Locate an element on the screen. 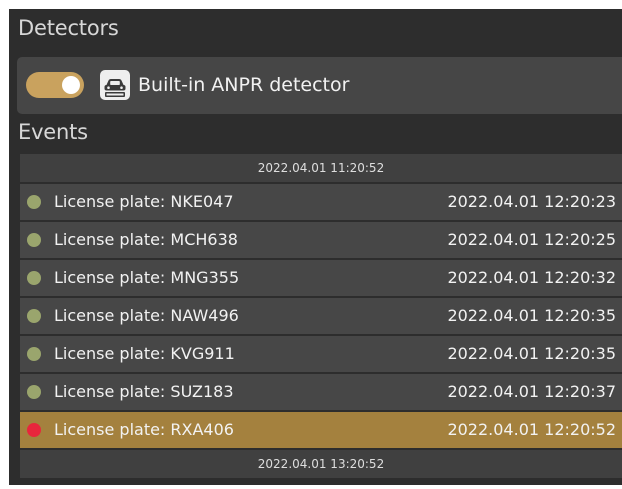 The width and height of the screenshot is (622, 489). events-end-time: 2022.04.01 13:20:52 is located at coordinates (321, 464).